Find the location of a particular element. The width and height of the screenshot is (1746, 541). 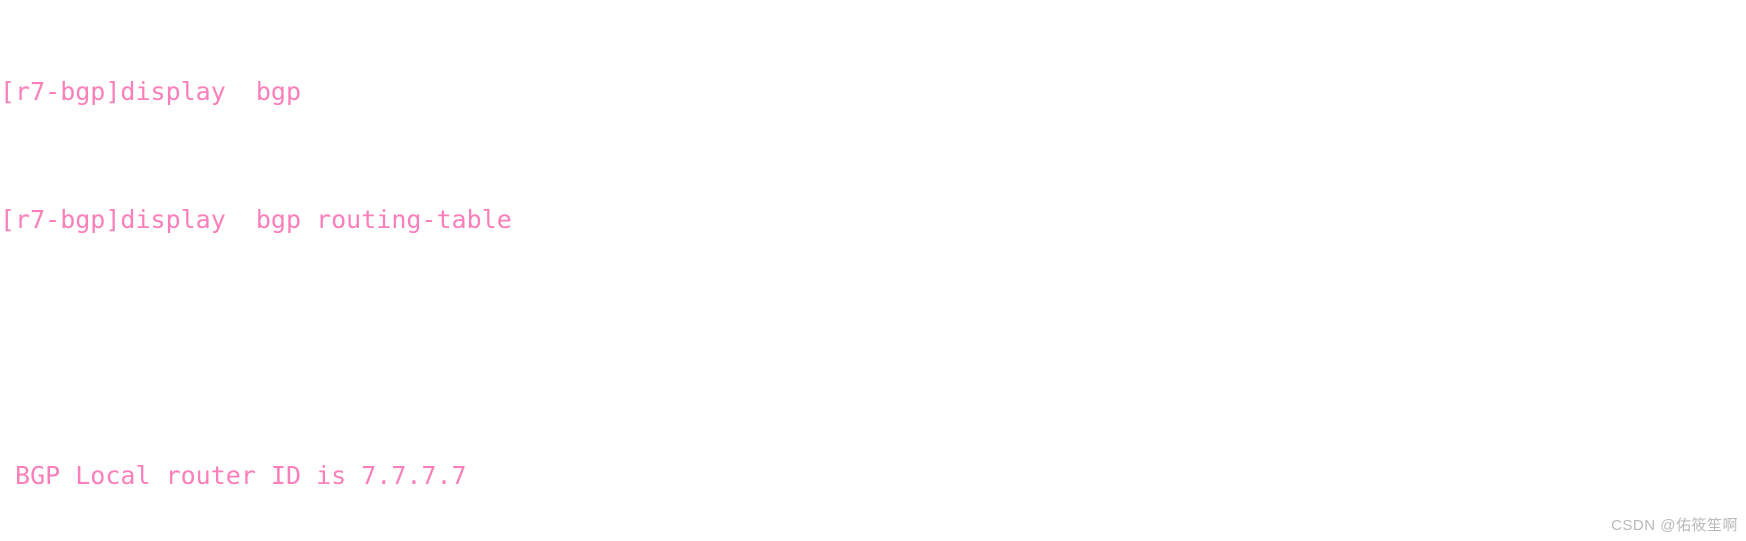

prompt-history-line: [r7-bgp]display bgp is located at coordinates (151, 91).